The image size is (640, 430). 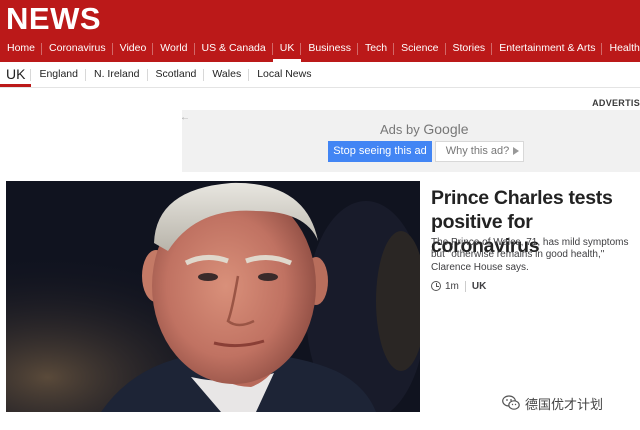 What do you see at coordinates (452, 286) in the screenshot?
I see `story-time: 1m` at bounding box center [452, 286].